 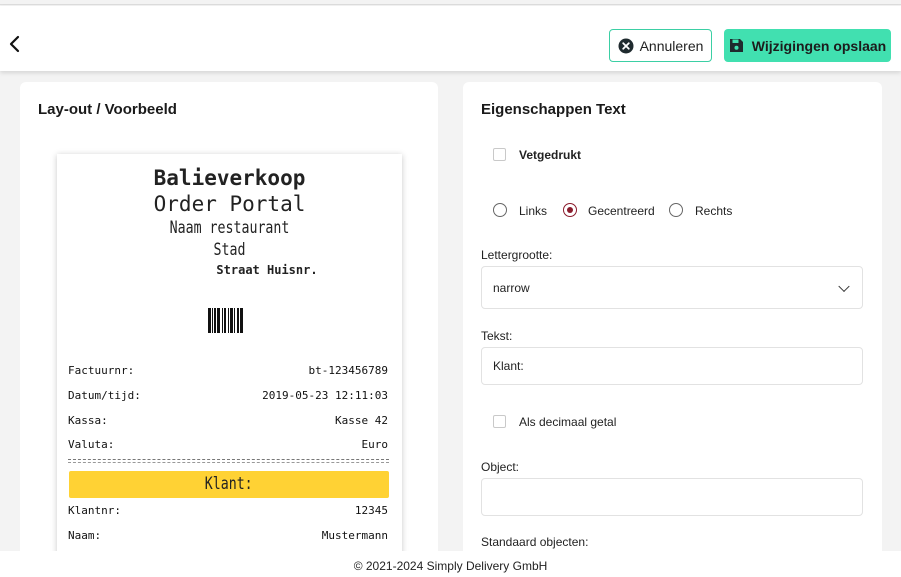 I want to click on bold-label: Vetgedrukt, so click(x=550, y=155).